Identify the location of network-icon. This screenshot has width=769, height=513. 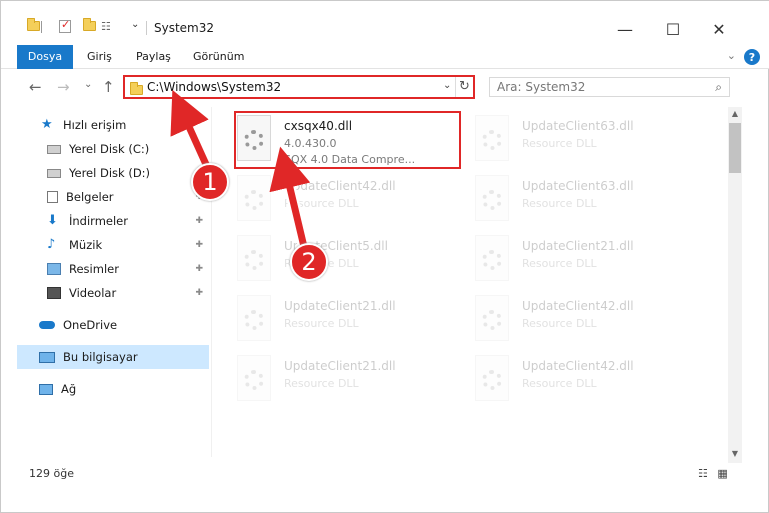
(46, 389).